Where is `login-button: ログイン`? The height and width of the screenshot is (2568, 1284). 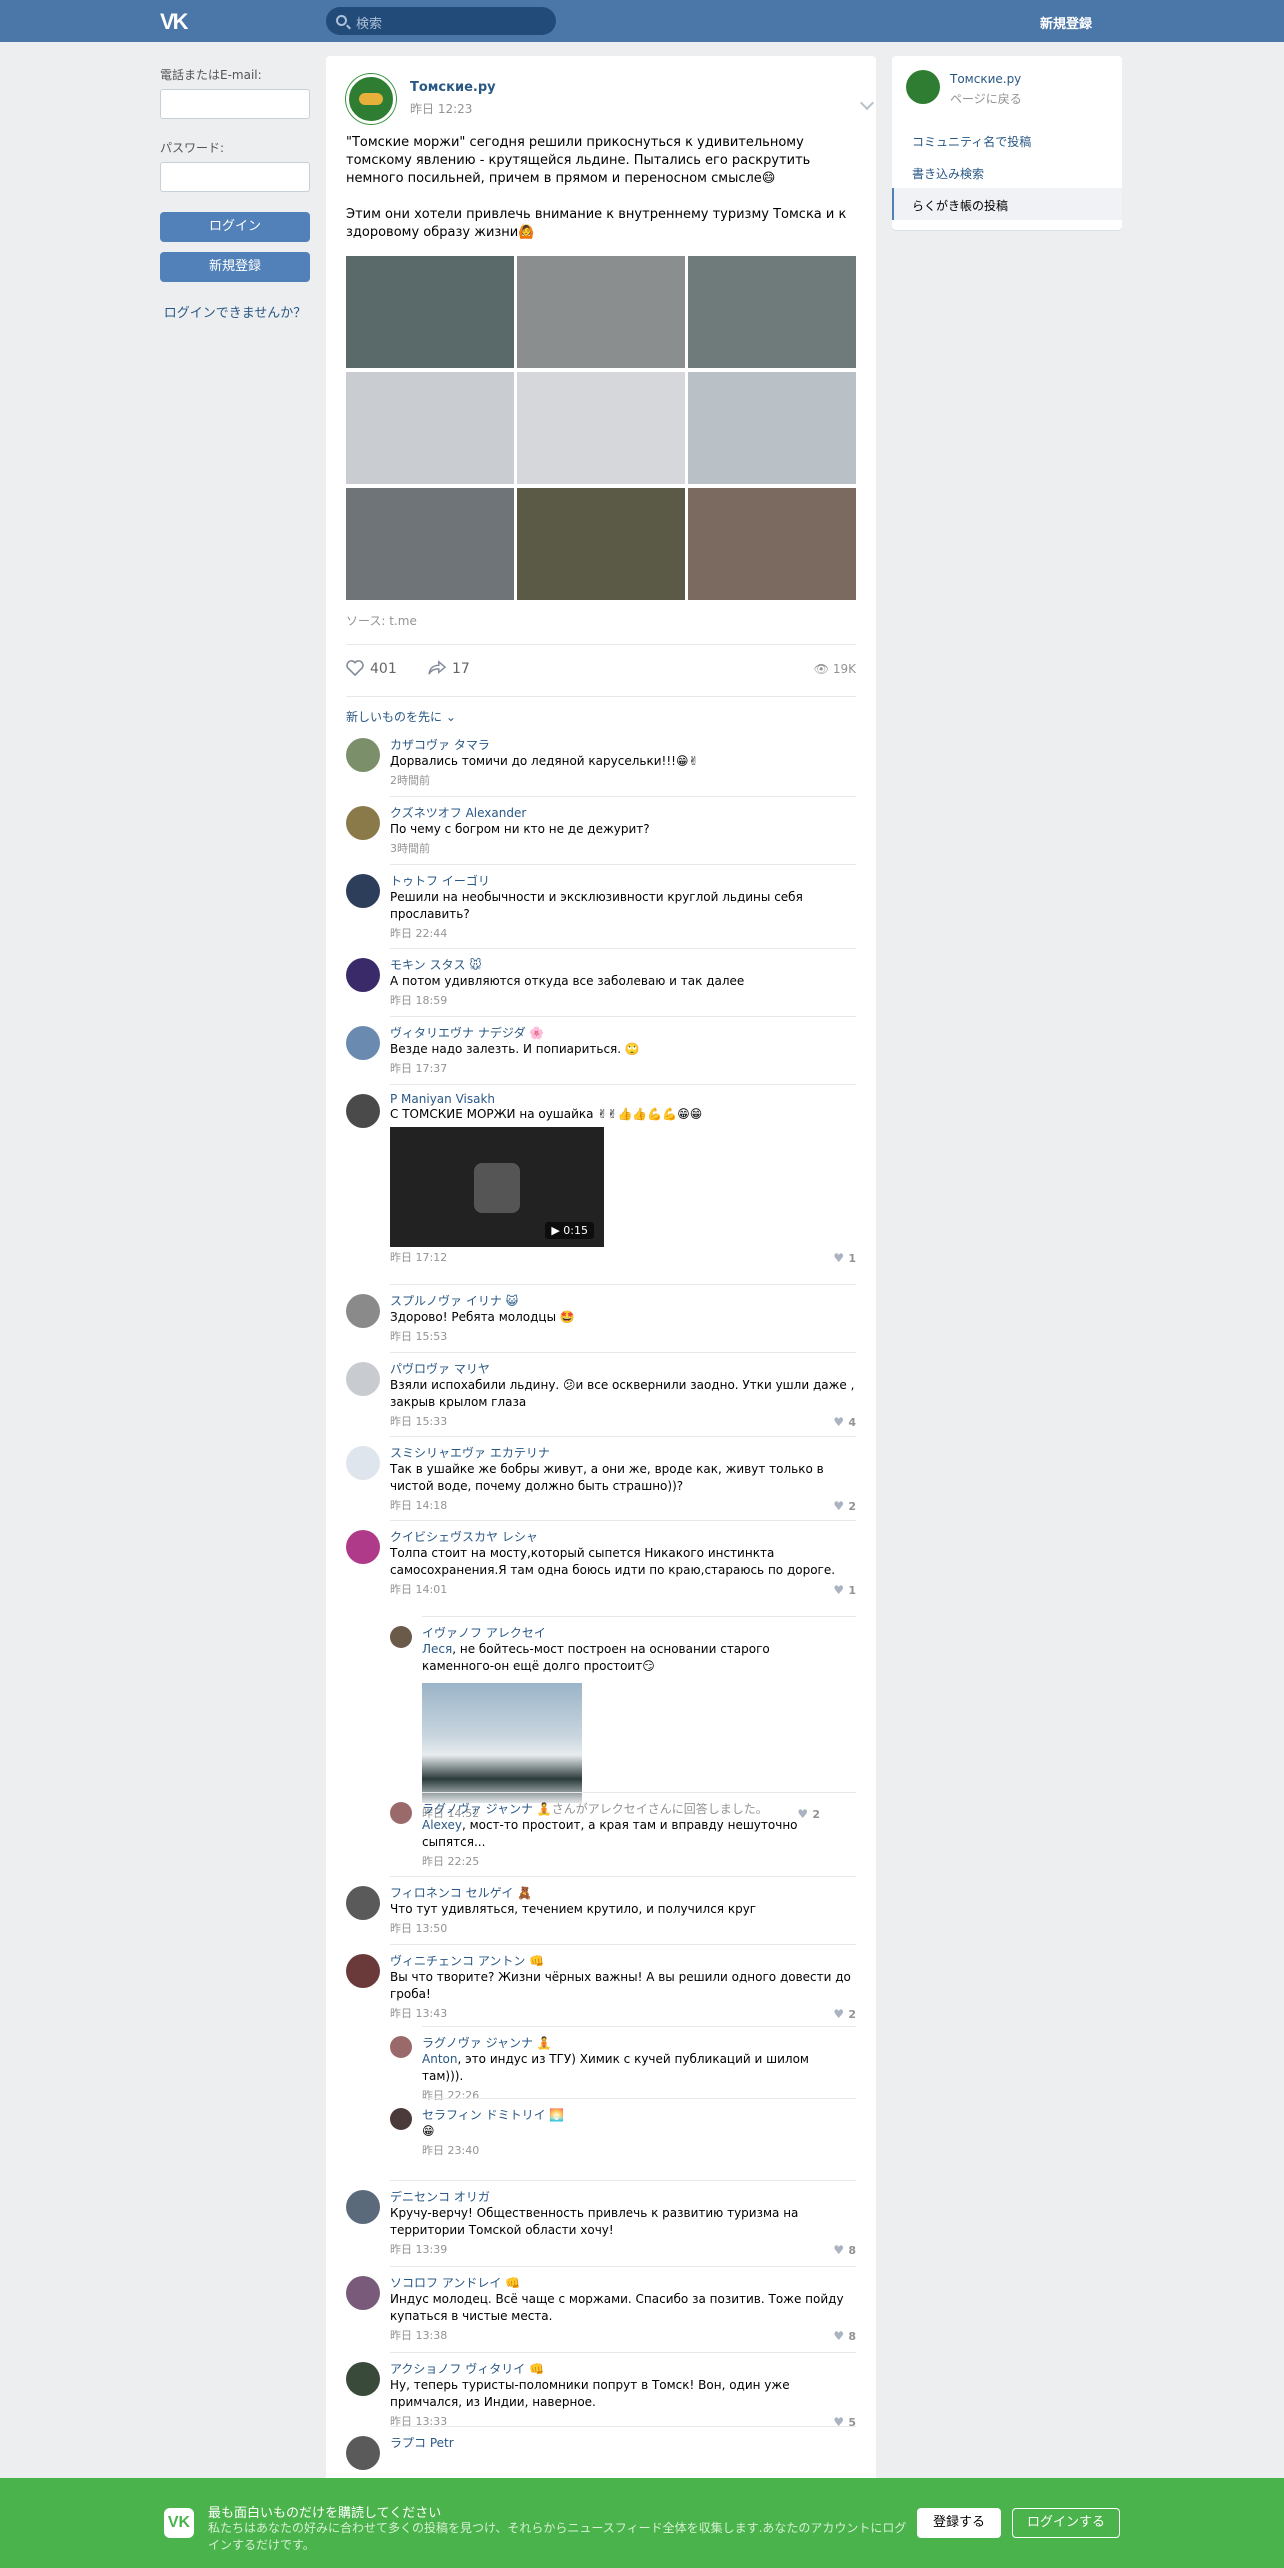
login-button: ログイン is located at coordinates (235, 227).